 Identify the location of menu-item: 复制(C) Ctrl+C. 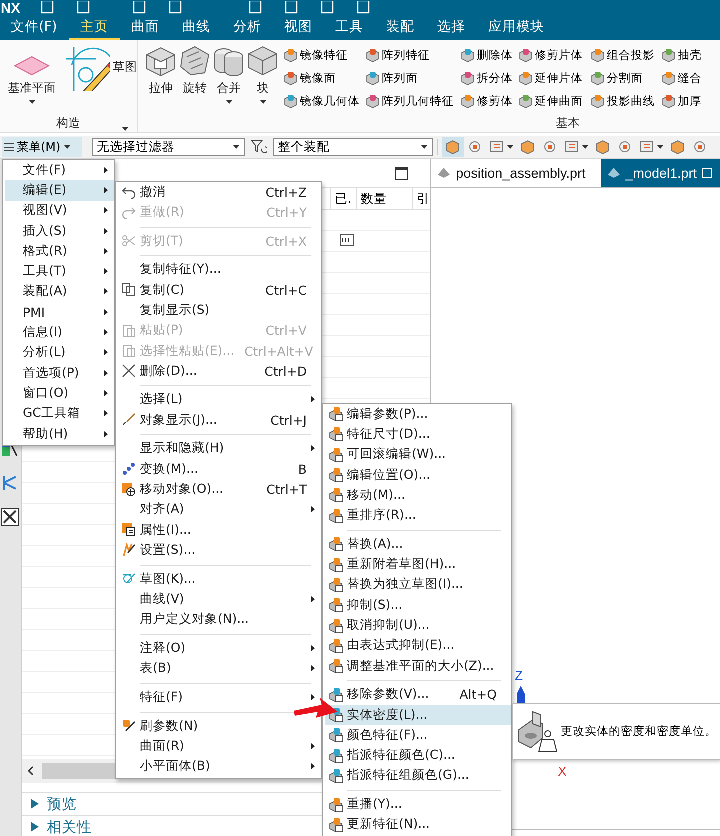
(219, 290).